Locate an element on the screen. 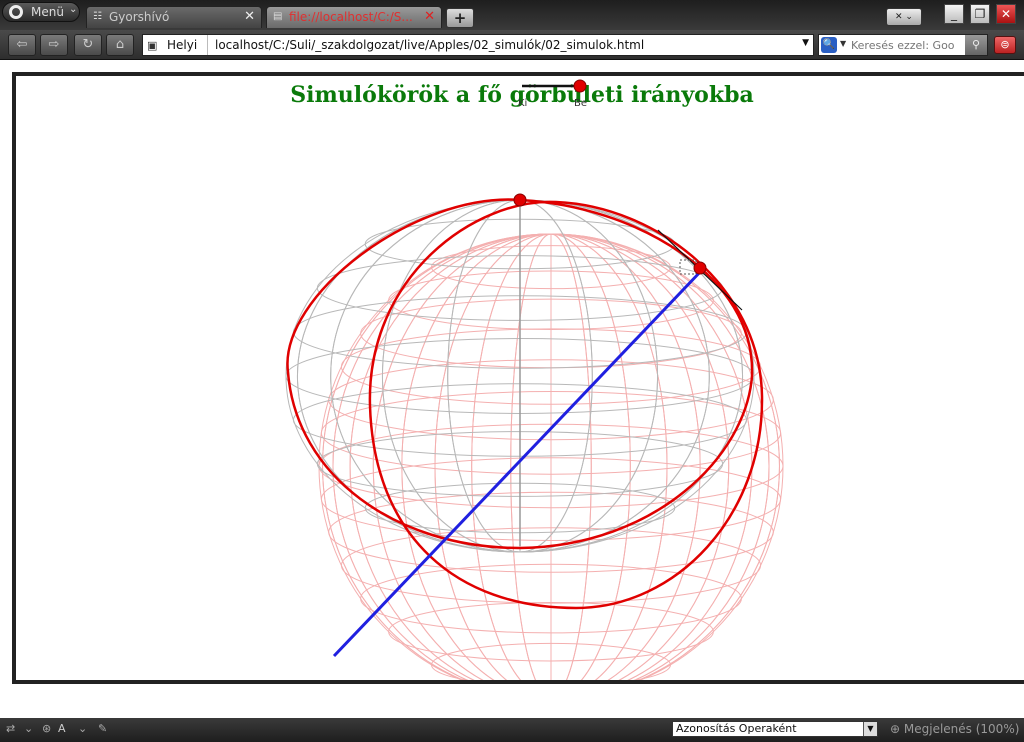  identity-select: Azonosítás Operaként ▼ is located at coordinates (775, 729).